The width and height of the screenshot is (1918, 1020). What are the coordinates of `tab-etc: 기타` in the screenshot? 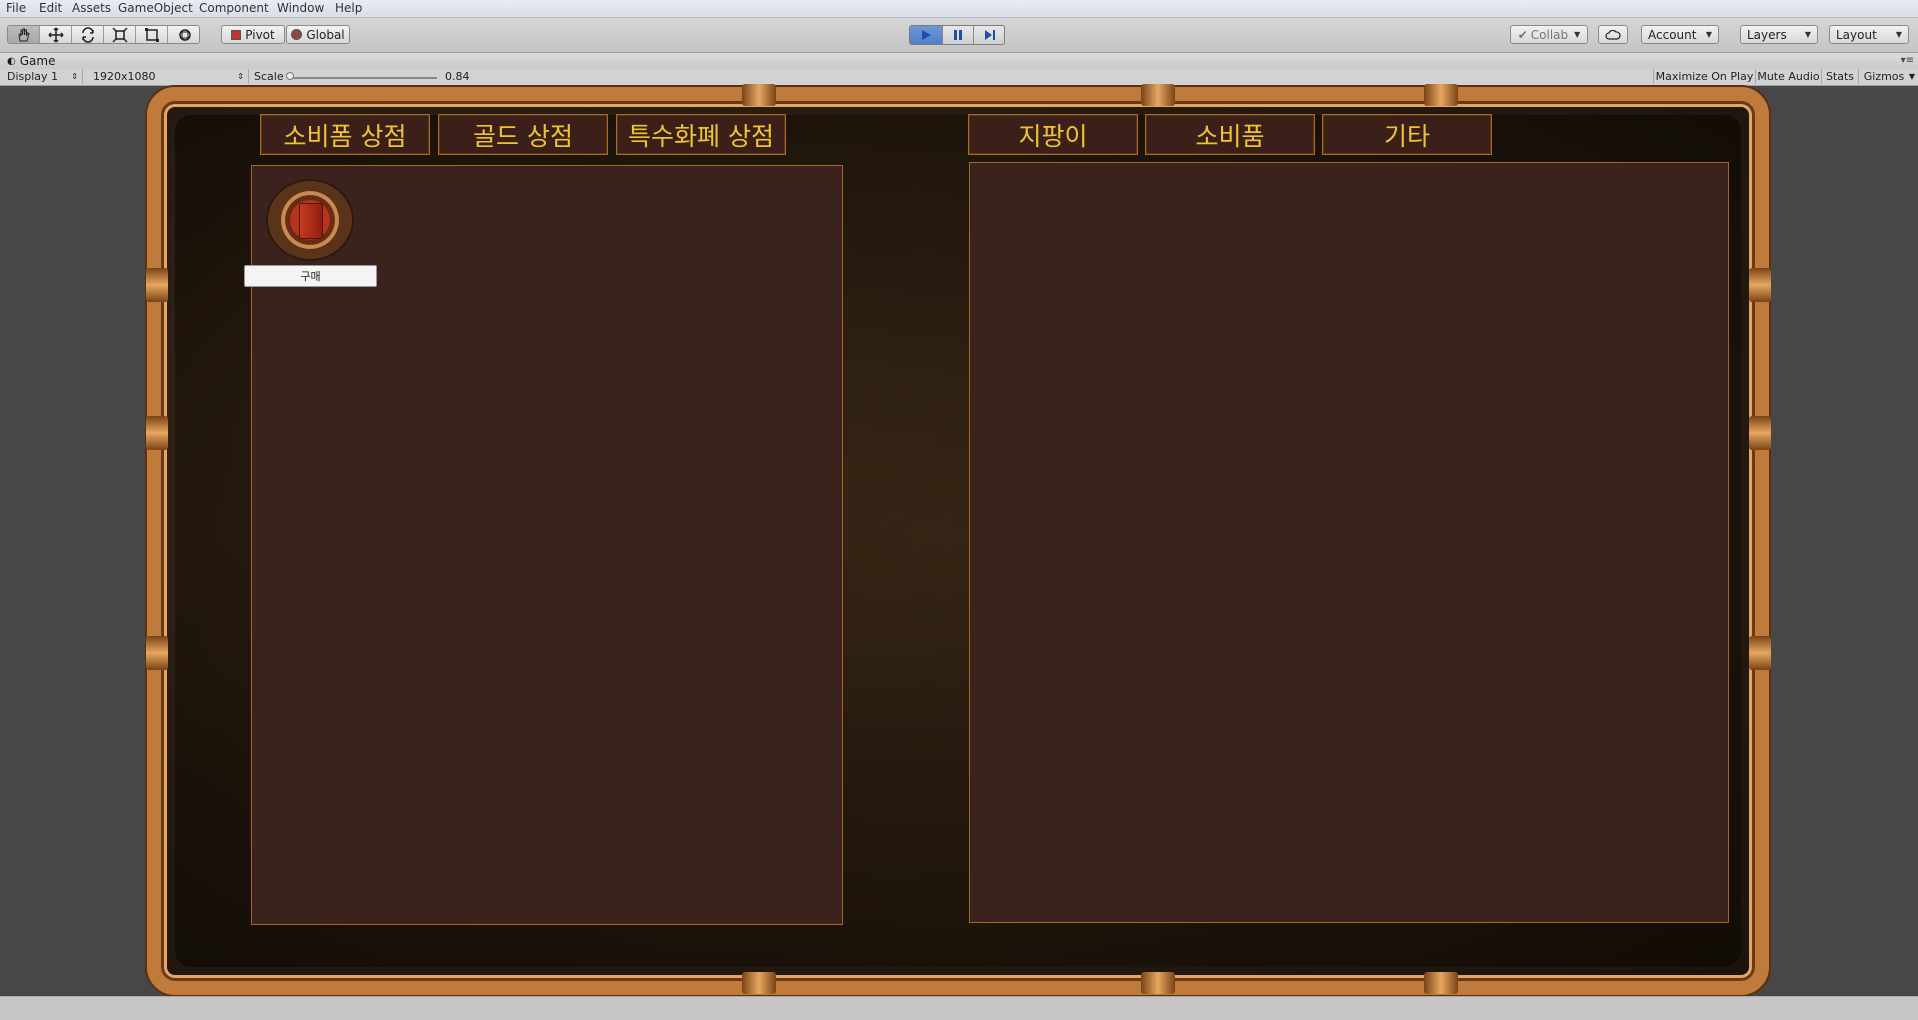 It's located at (1407, 134).